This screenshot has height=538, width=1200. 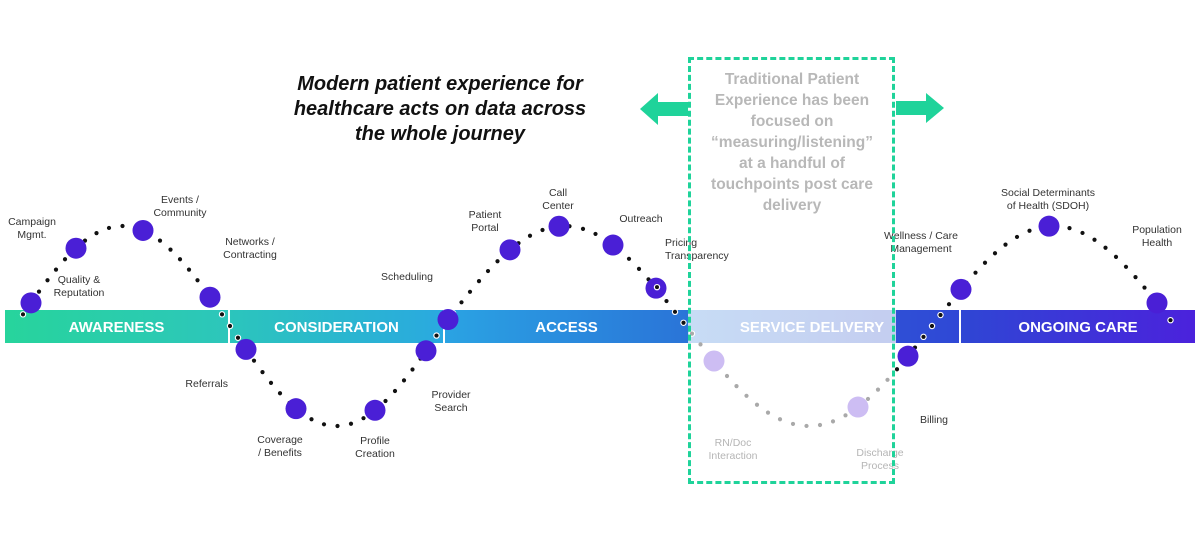 I want to click on touchpoint-label-call-center: Call Center, so click(x=558, y=199).